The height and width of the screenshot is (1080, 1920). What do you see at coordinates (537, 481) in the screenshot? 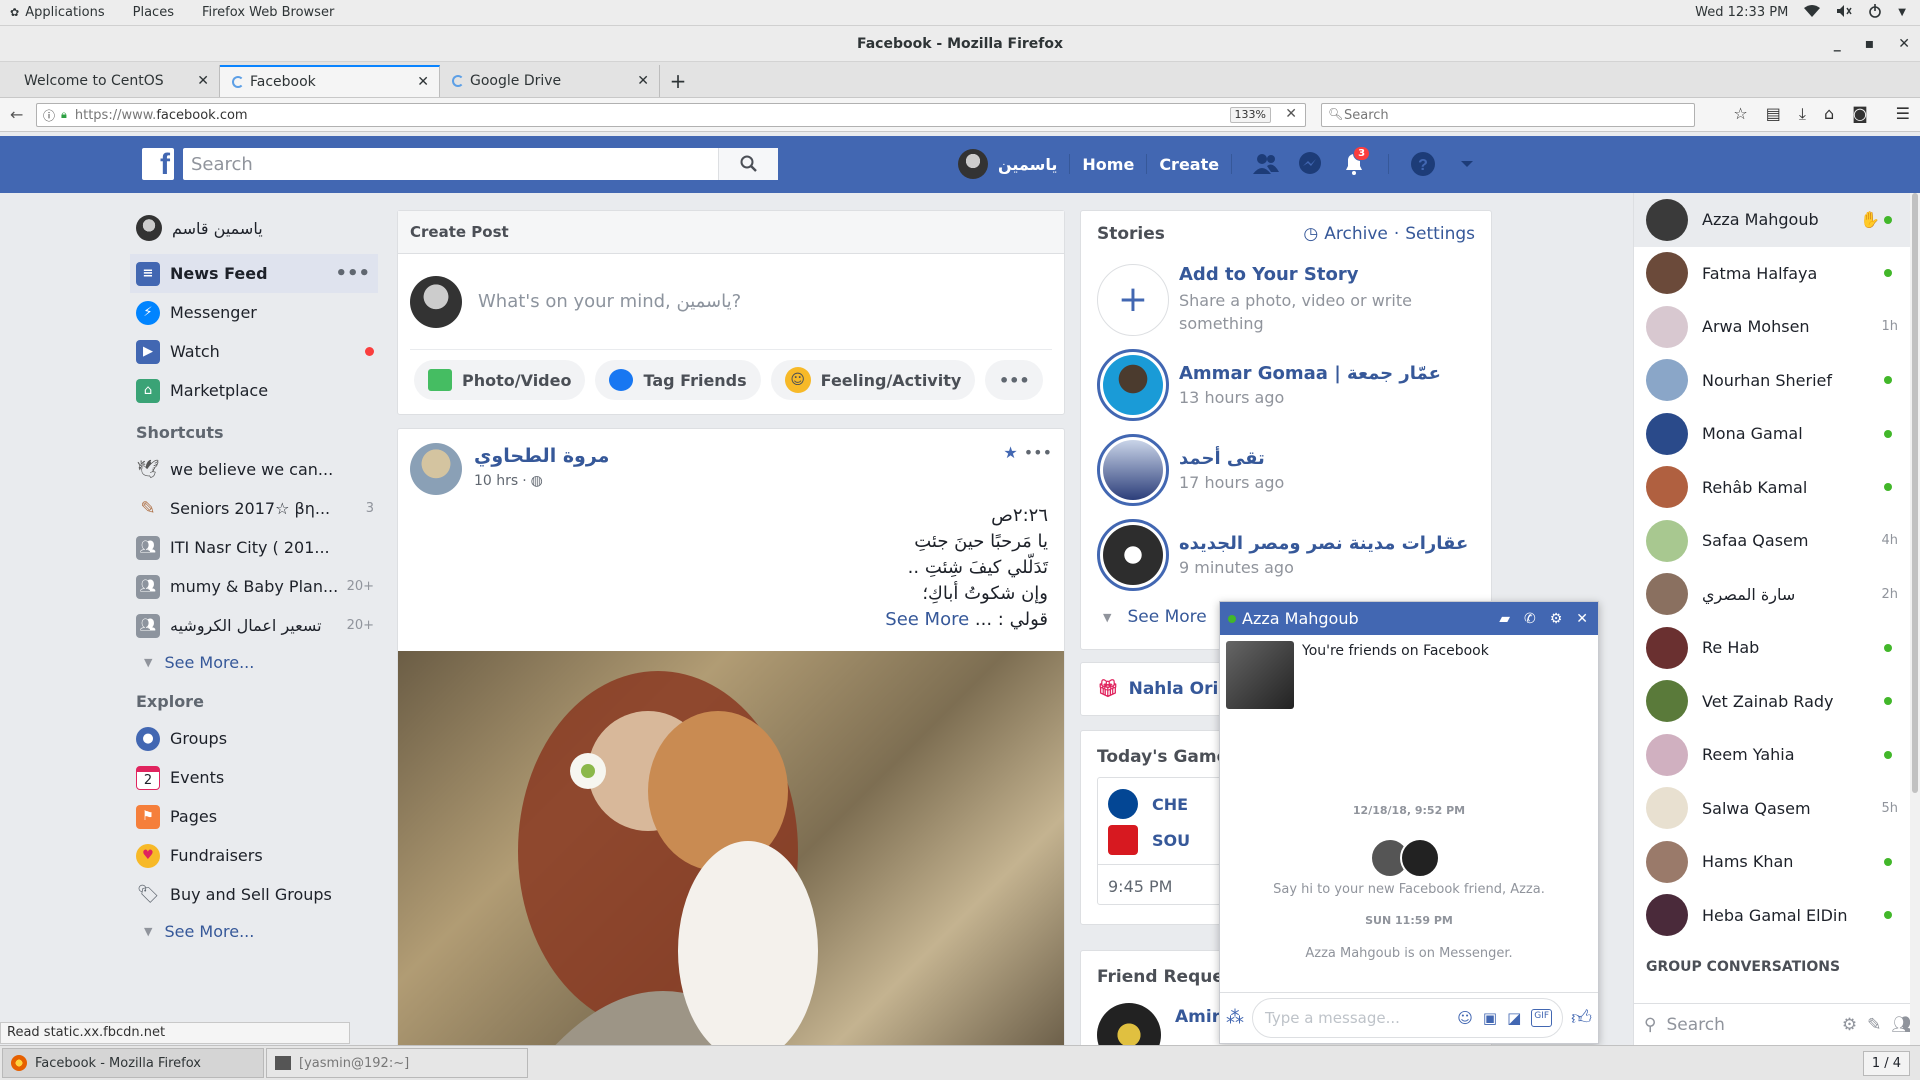
I see `globe-icon: ◍` at bounding box center [537, 481].